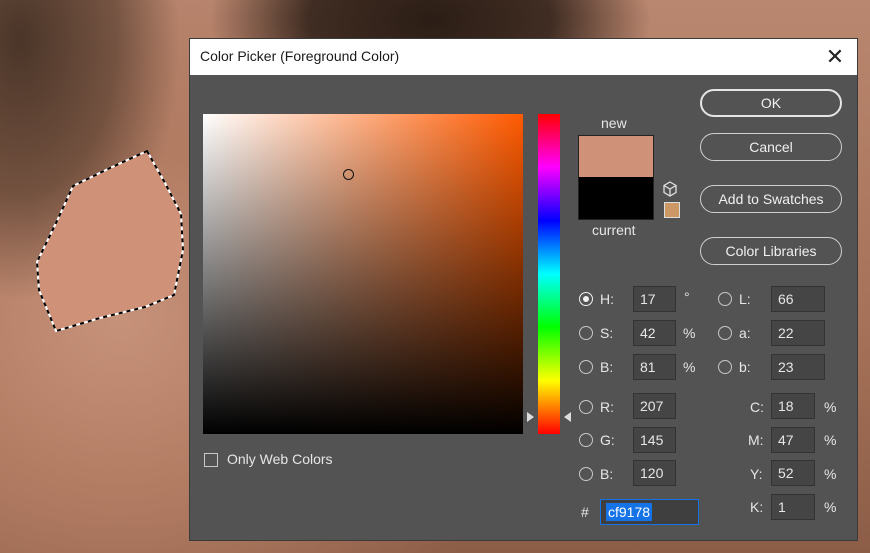 This screenshot has width=870, height=553. What do you see at coordinates (614, 123) in the screenshot?
I see `new-label: new` at bounding box center [614, 123].